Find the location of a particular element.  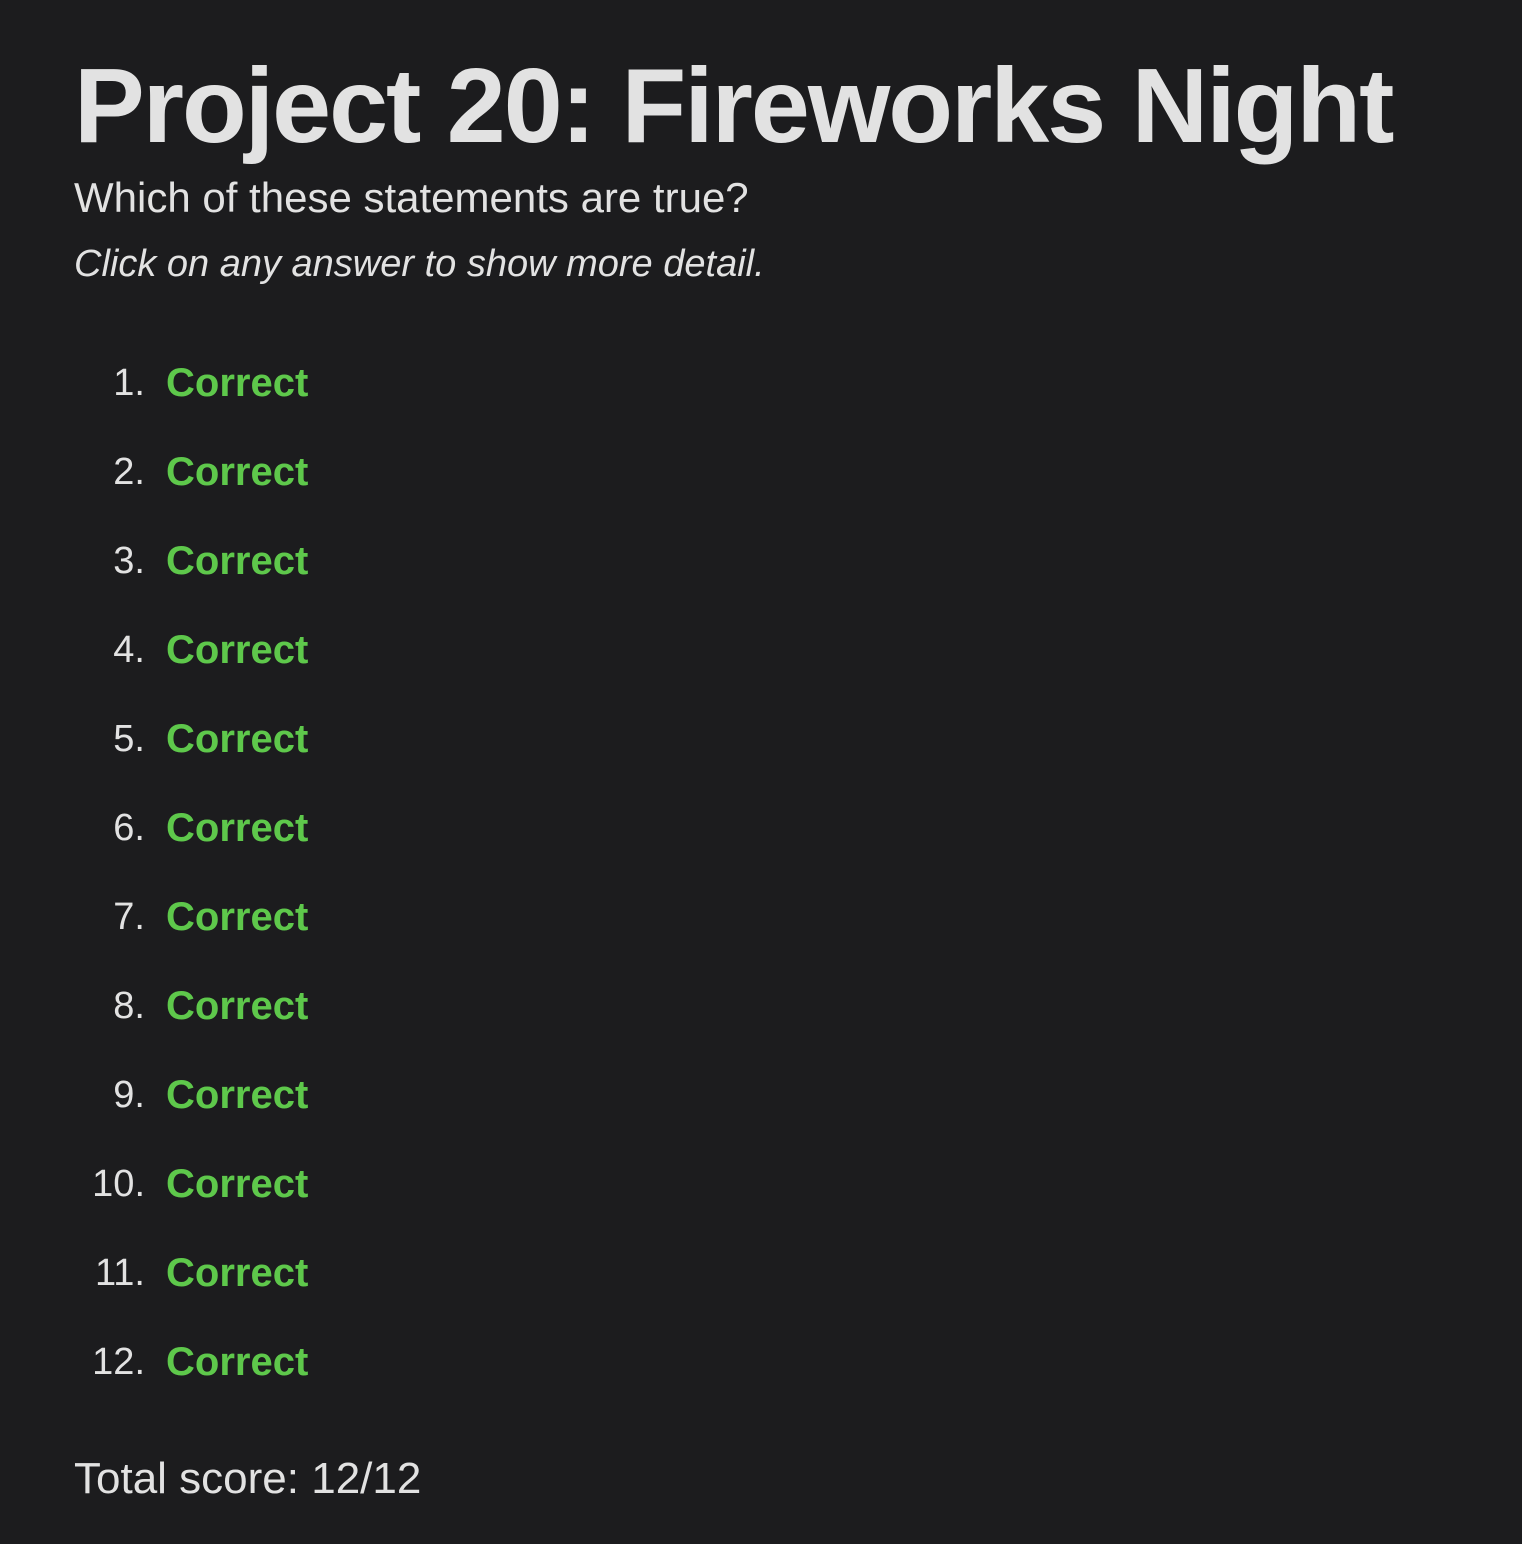

total-score: Total score: 12/12 is located at coordinates (247, 1479).